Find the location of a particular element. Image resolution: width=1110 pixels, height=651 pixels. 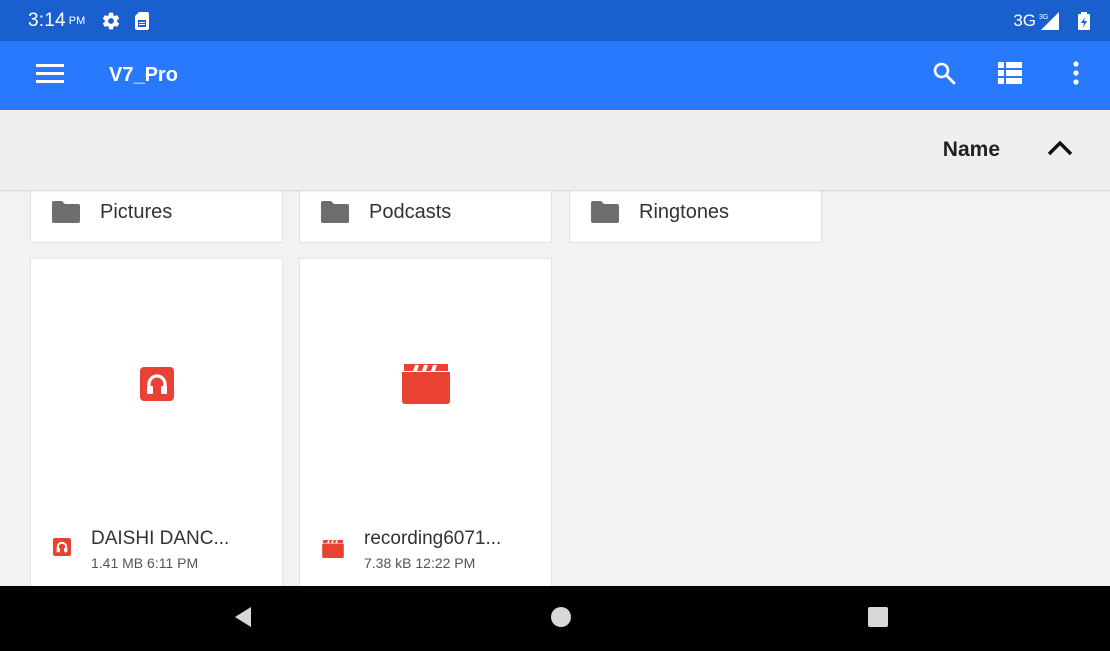

more-vert-icon is located at coordinates (1076, 75).